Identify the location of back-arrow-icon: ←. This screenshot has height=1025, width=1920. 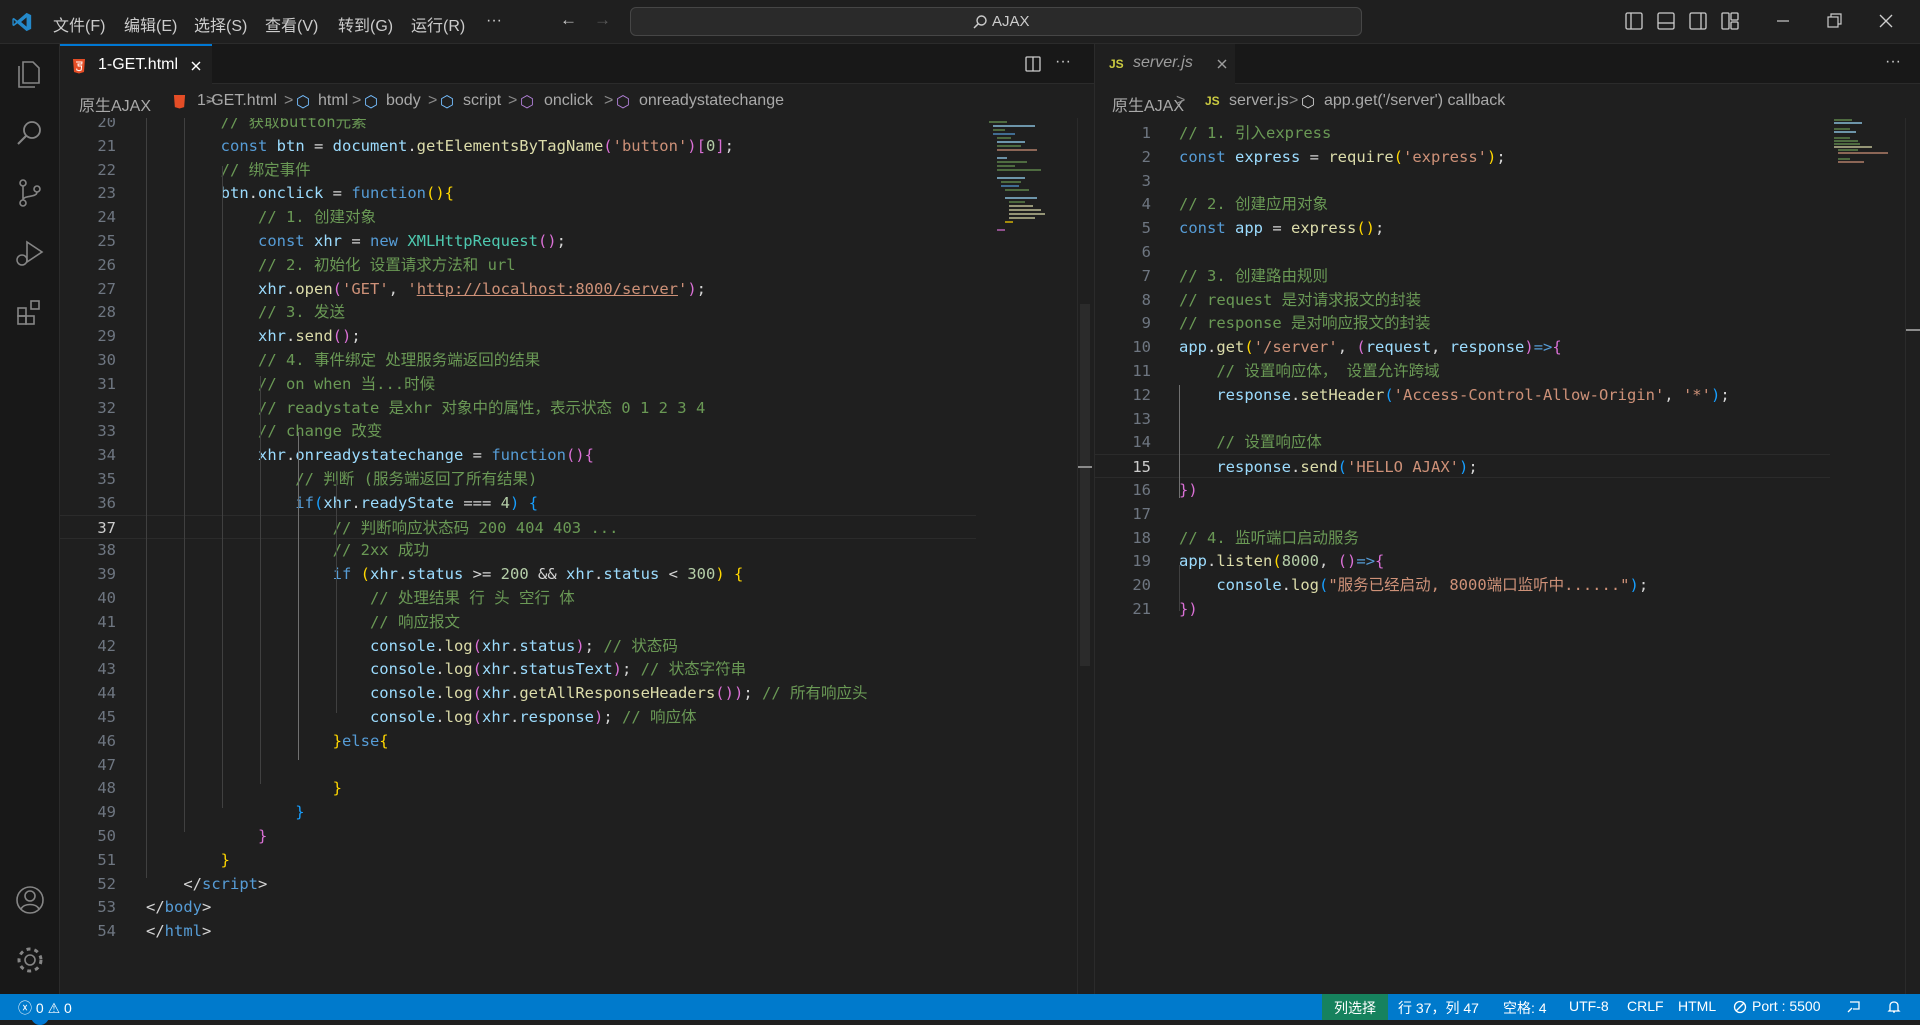
(568, 20).